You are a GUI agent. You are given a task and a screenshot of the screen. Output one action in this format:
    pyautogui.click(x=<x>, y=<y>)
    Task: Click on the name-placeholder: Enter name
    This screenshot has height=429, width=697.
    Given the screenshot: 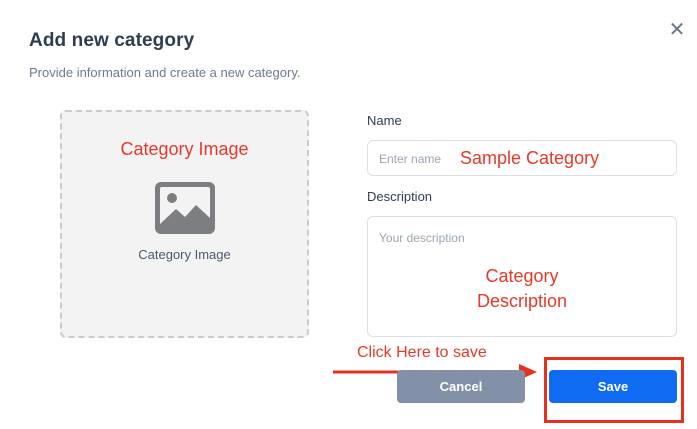 What is the action you would take?
    pyautogui.click(x=410, y=159)
    